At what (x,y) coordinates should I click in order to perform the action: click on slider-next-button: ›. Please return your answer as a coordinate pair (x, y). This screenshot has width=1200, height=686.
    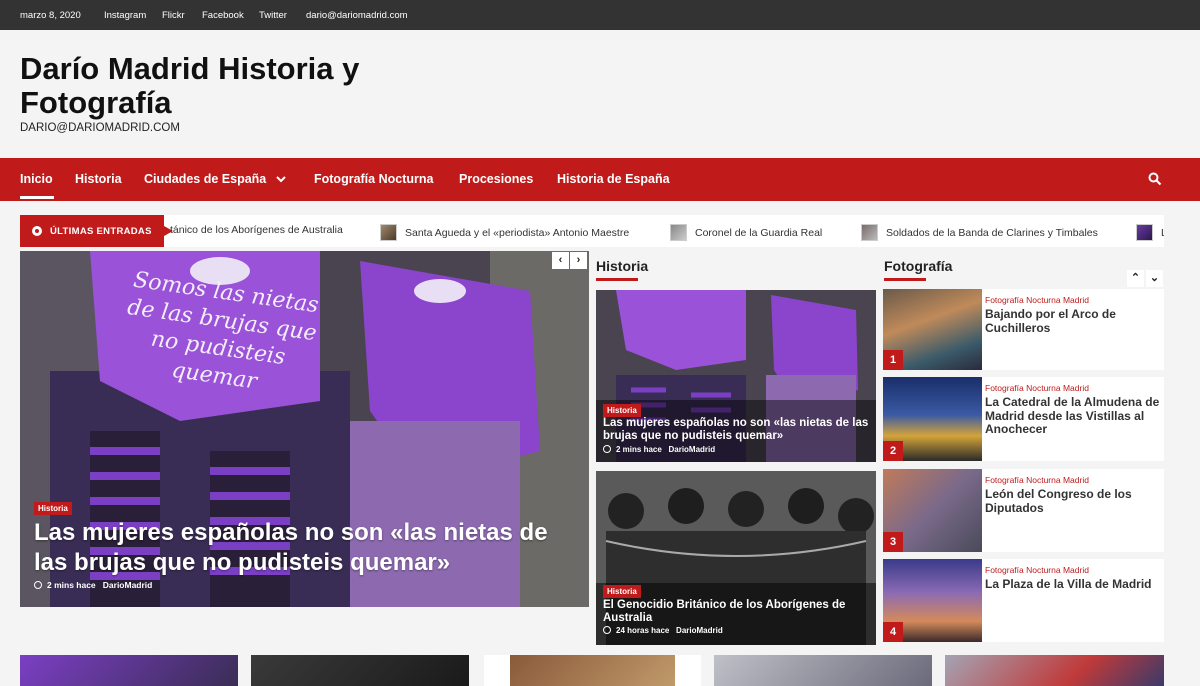
    Looking at the image, I should click on (578, 260).